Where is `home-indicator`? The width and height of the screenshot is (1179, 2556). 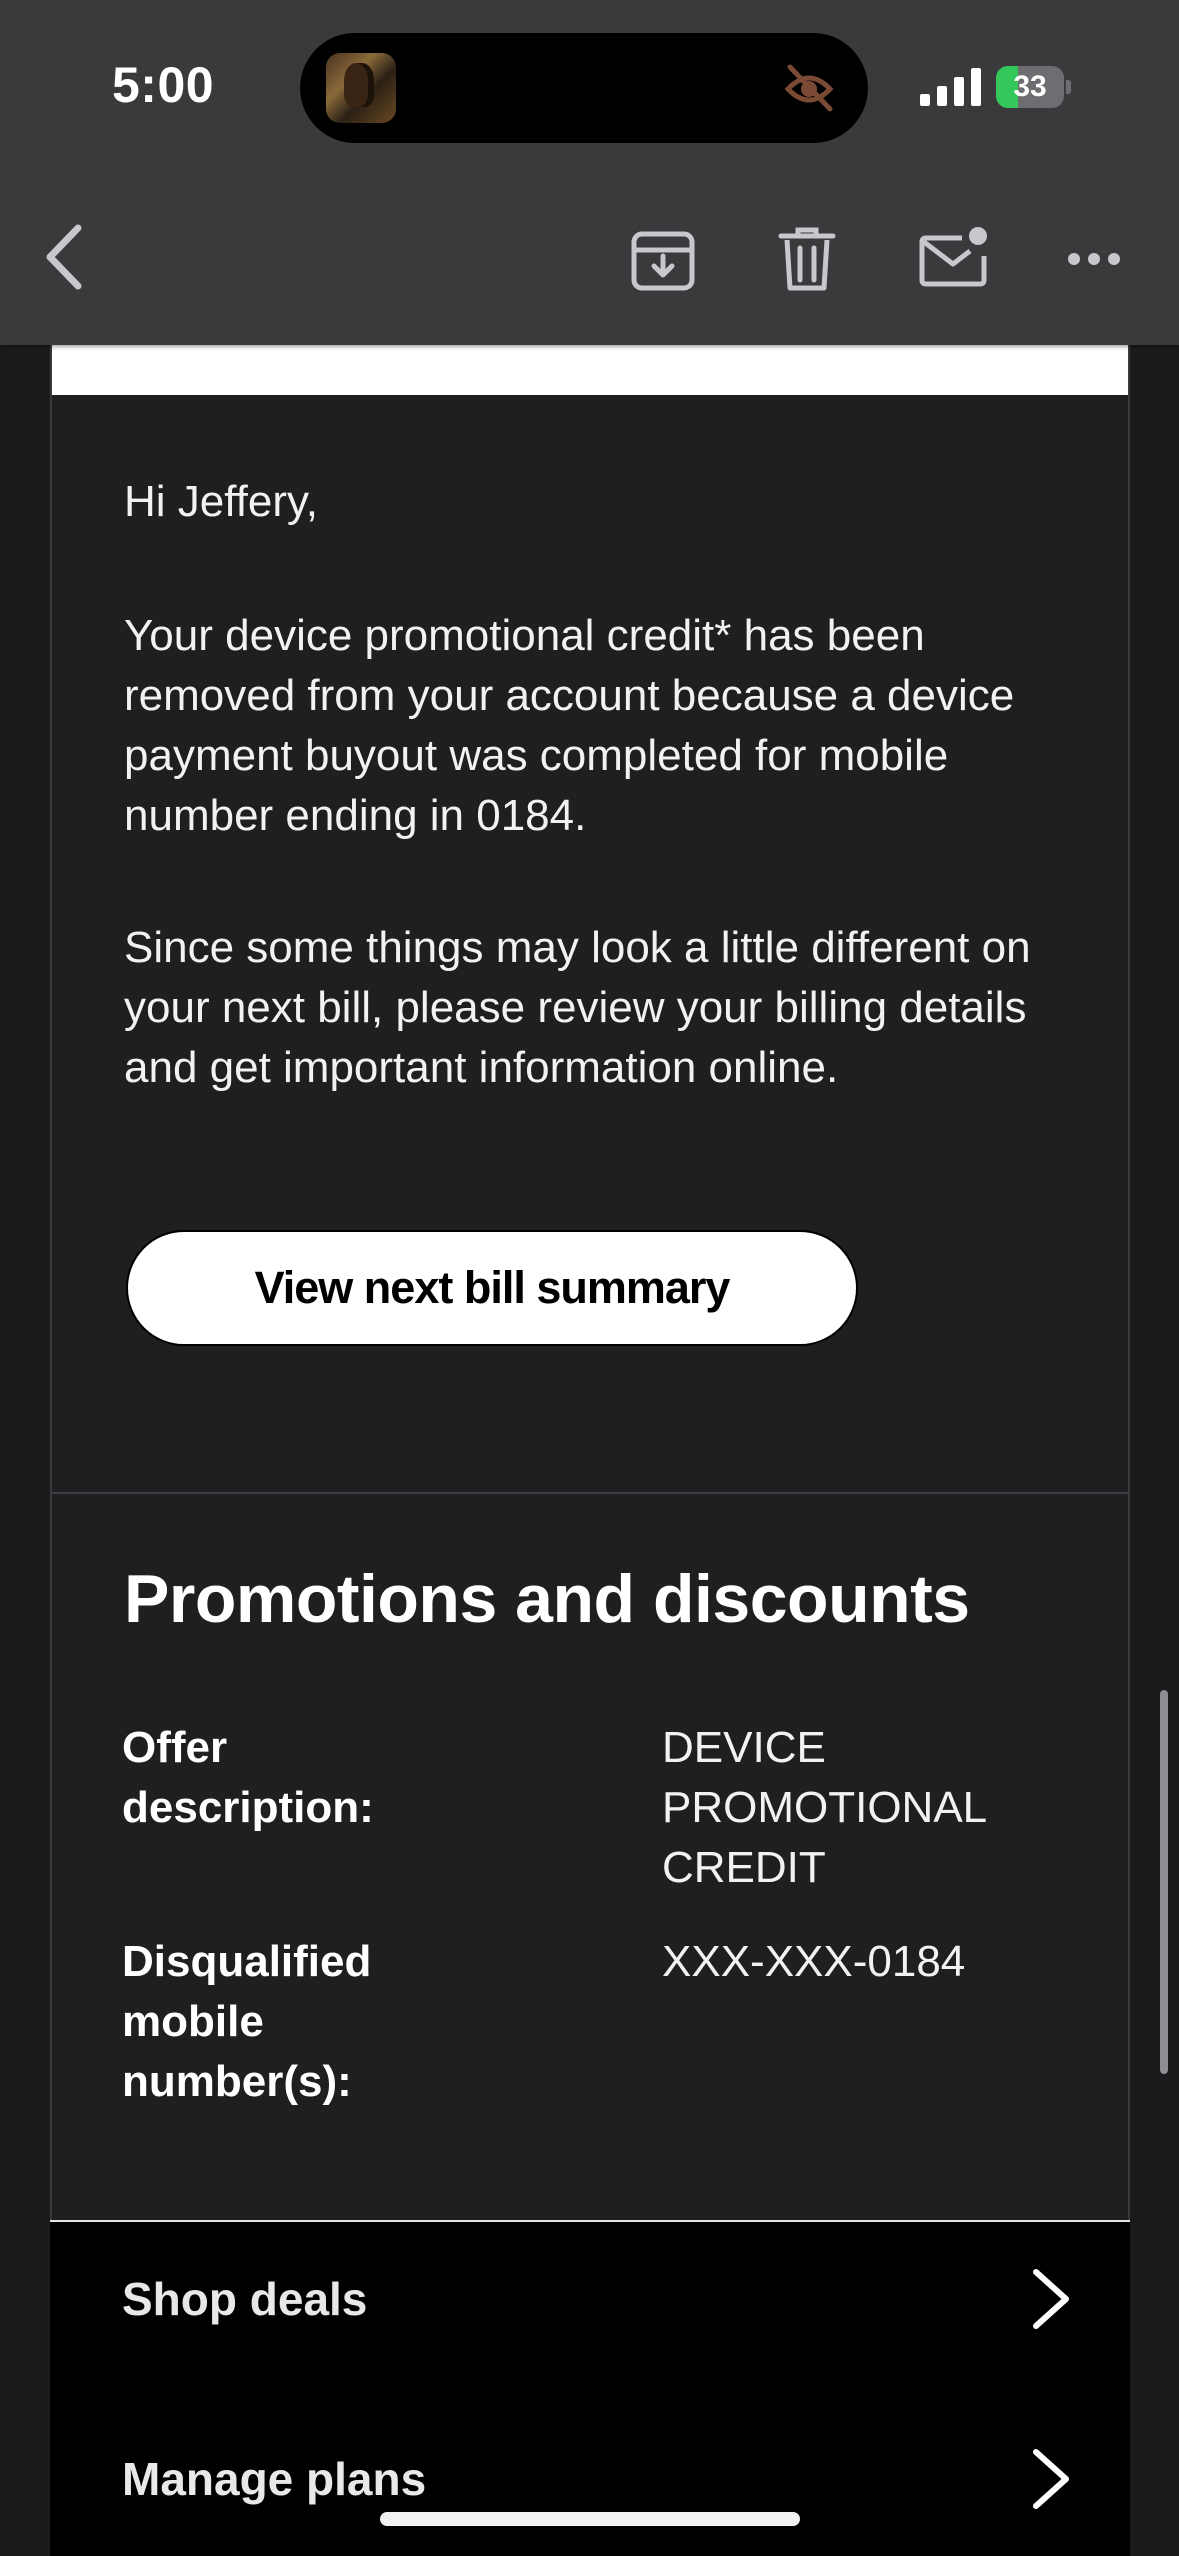 home-indicator is located at coordinates (590, 2519).